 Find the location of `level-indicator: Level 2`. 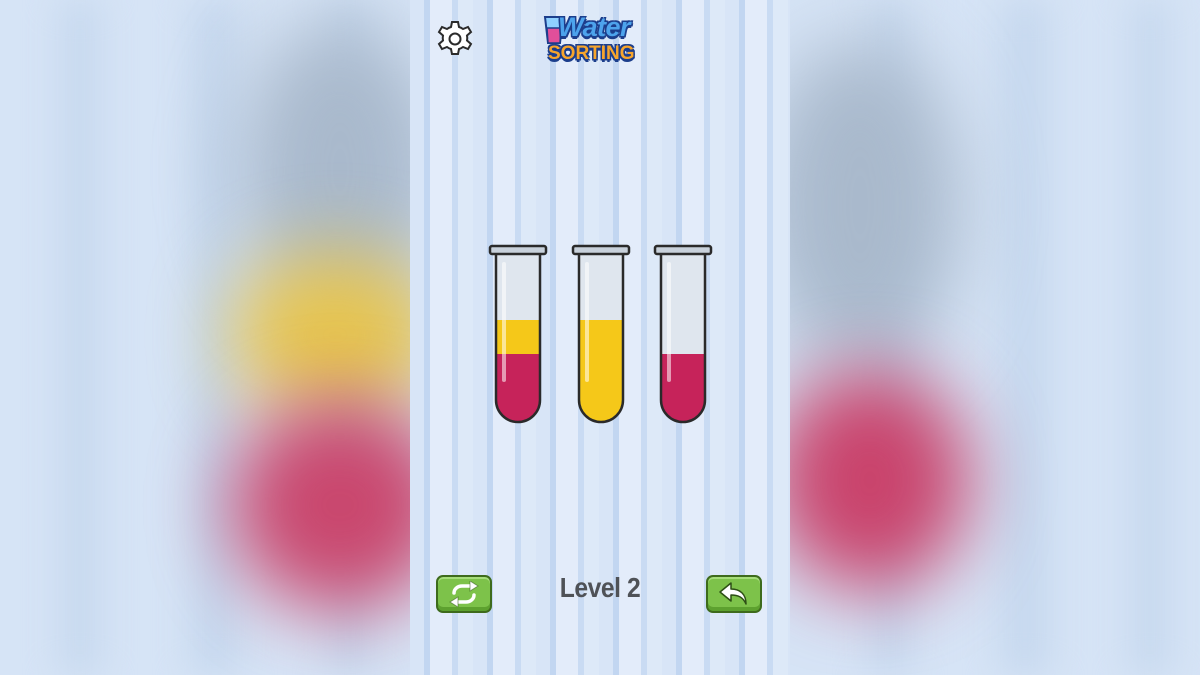

level-indicator: Level 2 is located at coordinates (600, 587).